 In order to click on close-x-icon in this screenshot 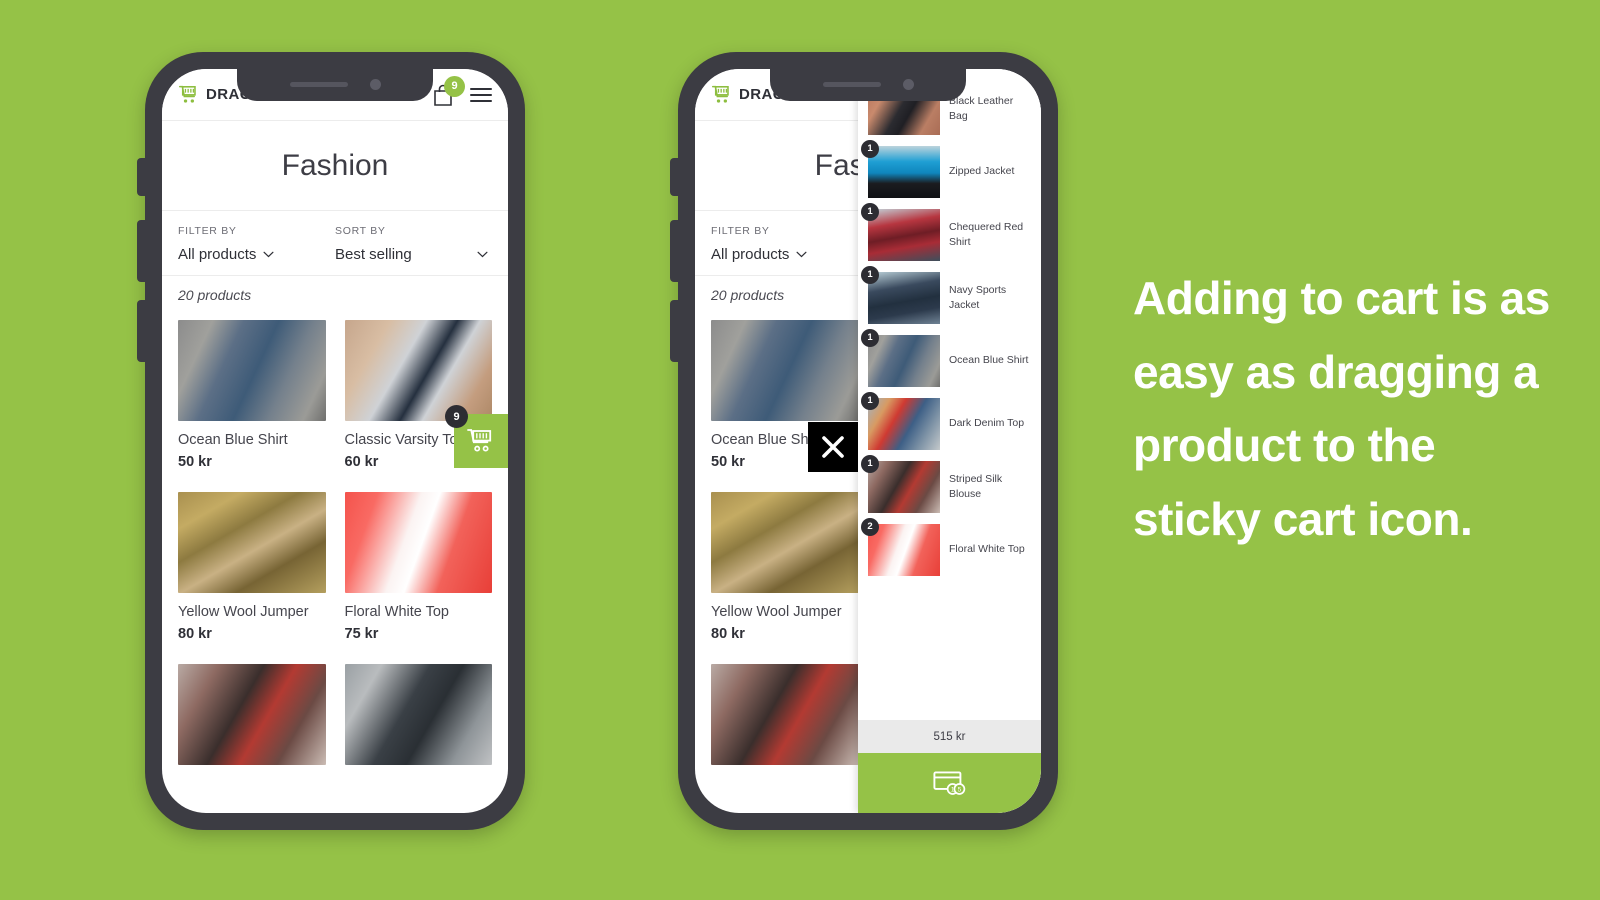, I will do `click(833, 447)`.